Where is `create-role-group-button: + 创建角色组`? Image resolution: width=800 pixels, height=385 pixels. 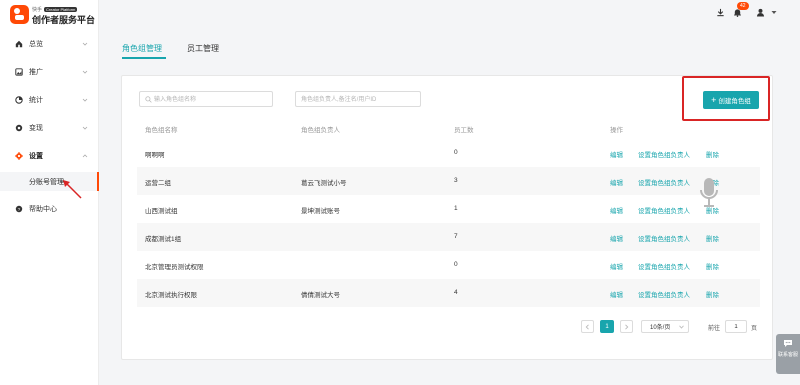
create-role-group-button: + 创建角色组 is located at coordinates (731, 100).